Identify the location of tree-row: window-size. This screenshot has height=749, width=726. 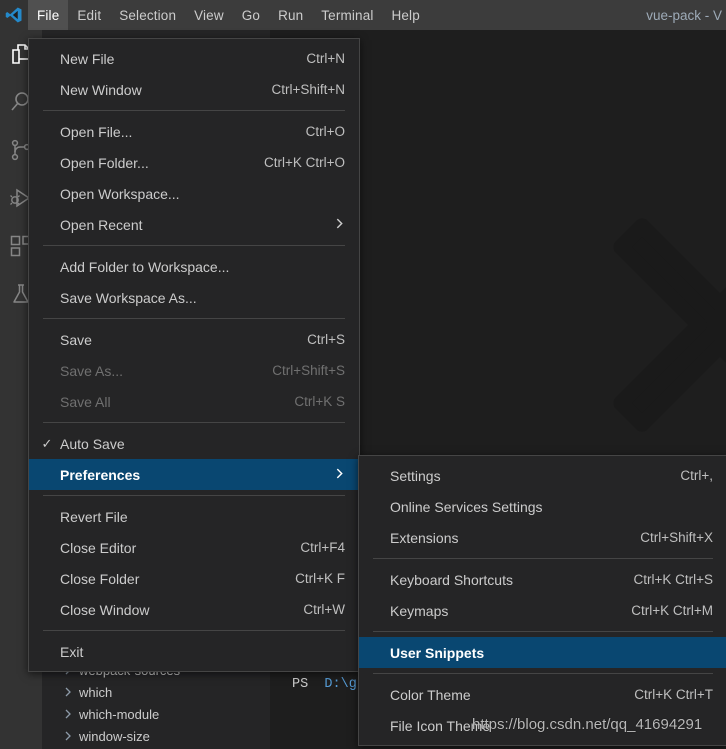
(156, 736).